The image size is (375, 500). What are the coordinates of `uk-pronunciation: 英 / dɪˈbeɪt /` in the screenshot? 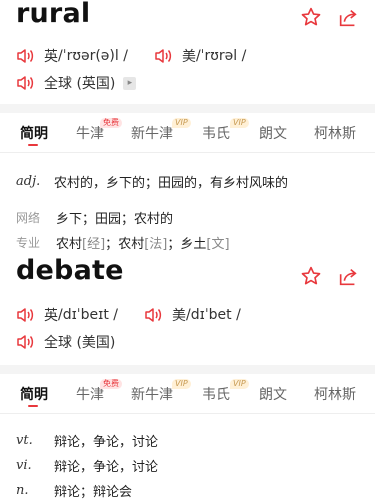 It's located at (67, 315).